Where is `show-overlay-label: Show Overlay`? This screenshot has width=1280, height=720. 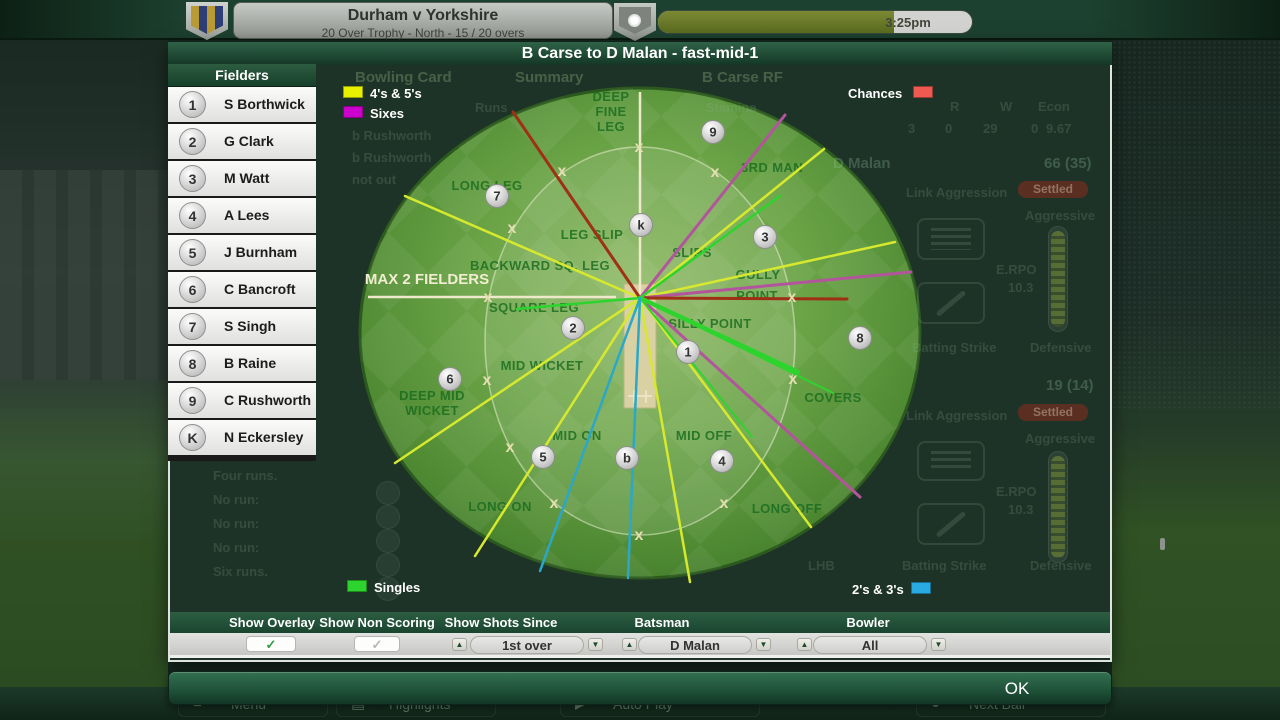
show-overlay-label: Show Overlay is located at coordinates (272, 622).